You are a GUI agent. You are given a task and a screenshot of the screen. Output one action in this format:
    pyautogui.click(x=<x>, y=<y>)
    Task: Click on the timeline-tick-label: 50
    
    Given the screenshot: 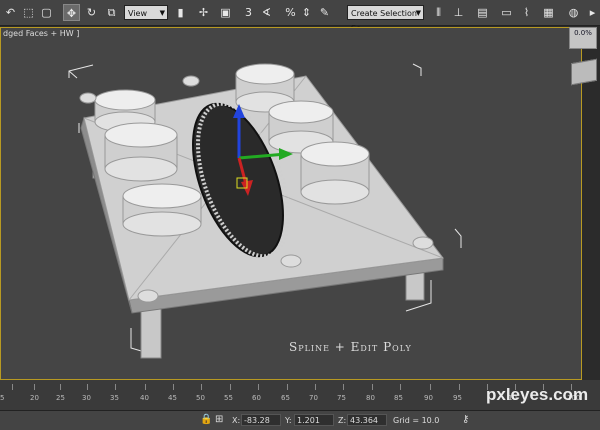 What is the action you would take?
    pyautogui.click(x=200, y=398)
    